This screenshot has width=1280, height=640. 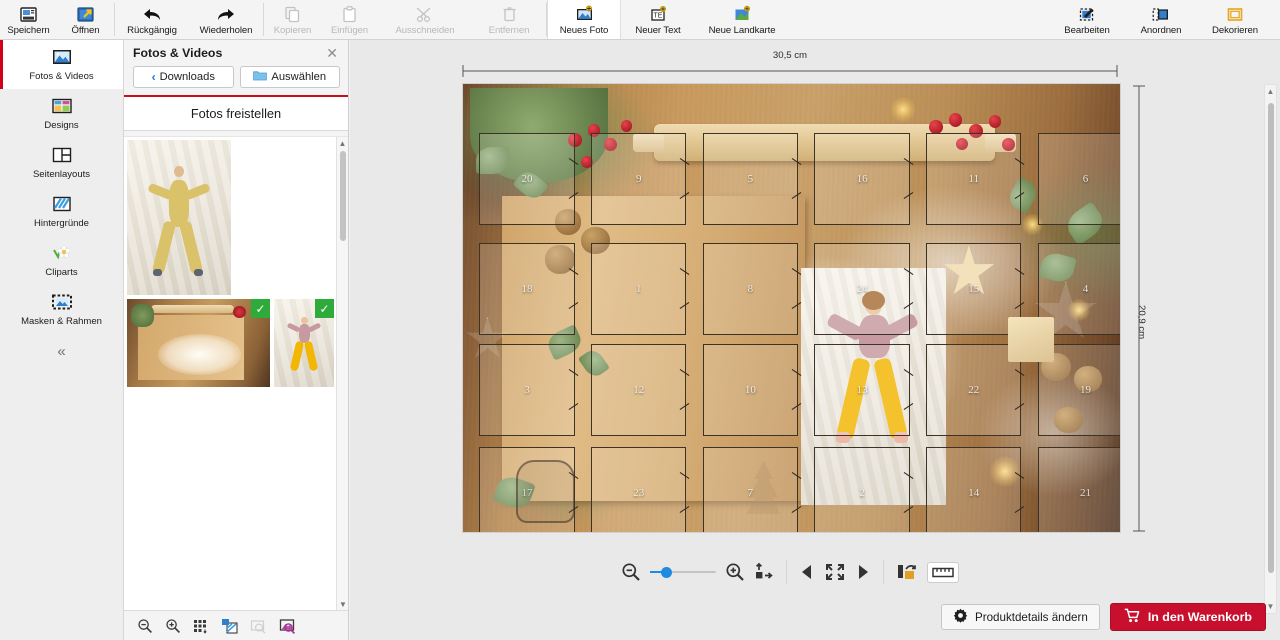 What do you see at coordinates (1139, 308) in the screenshot?
I see `height-dimension-line` at bounding box center [1139, 308].